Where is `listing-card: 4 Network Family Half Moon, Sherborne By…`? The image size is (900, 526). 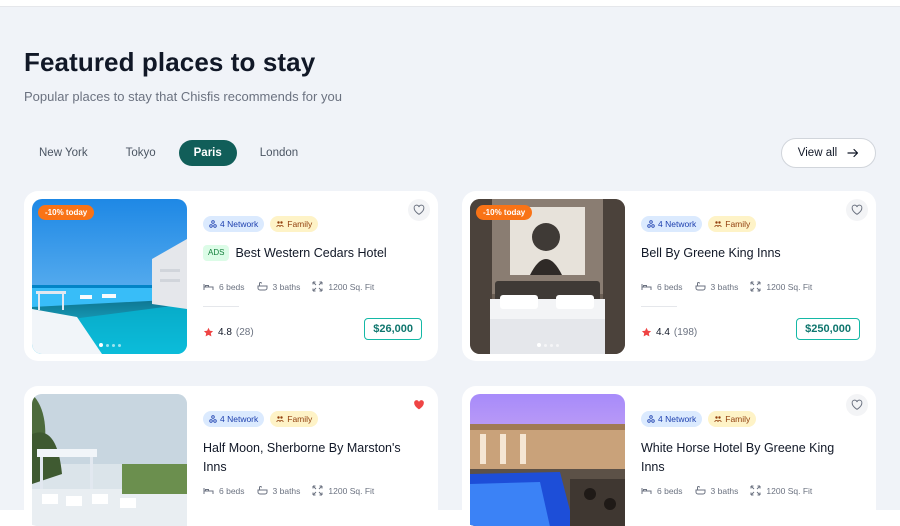 listing-card: 4 Network Family Half Moon, Sherborne By… is located at coordinates (231, 456).